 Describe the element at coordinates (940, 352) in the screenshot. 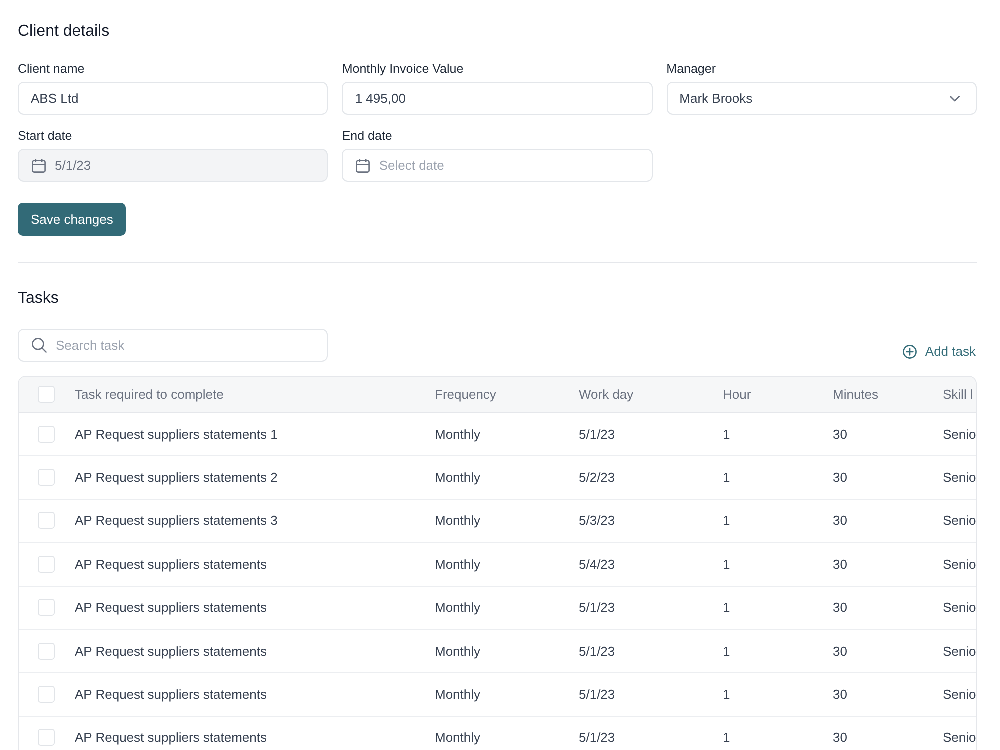

I see `add-task-button: Add task` at that location.